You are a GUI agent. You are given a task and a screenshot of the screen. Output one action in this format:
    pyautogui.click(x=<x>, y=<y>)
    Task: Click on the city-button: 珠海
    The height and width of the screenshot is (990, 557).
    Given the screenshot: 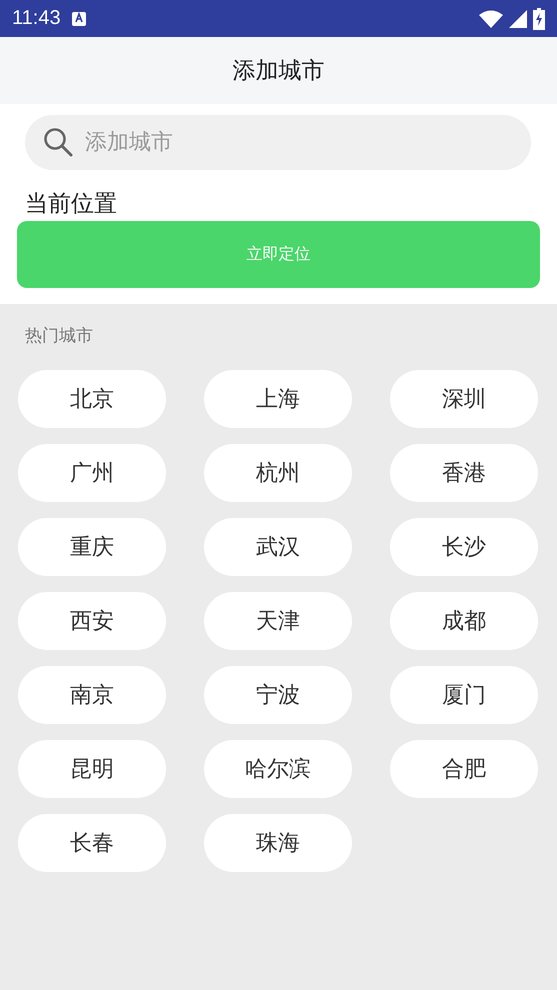 What is the action you would take?
    pyautogui.click(x=278, y=843)
    